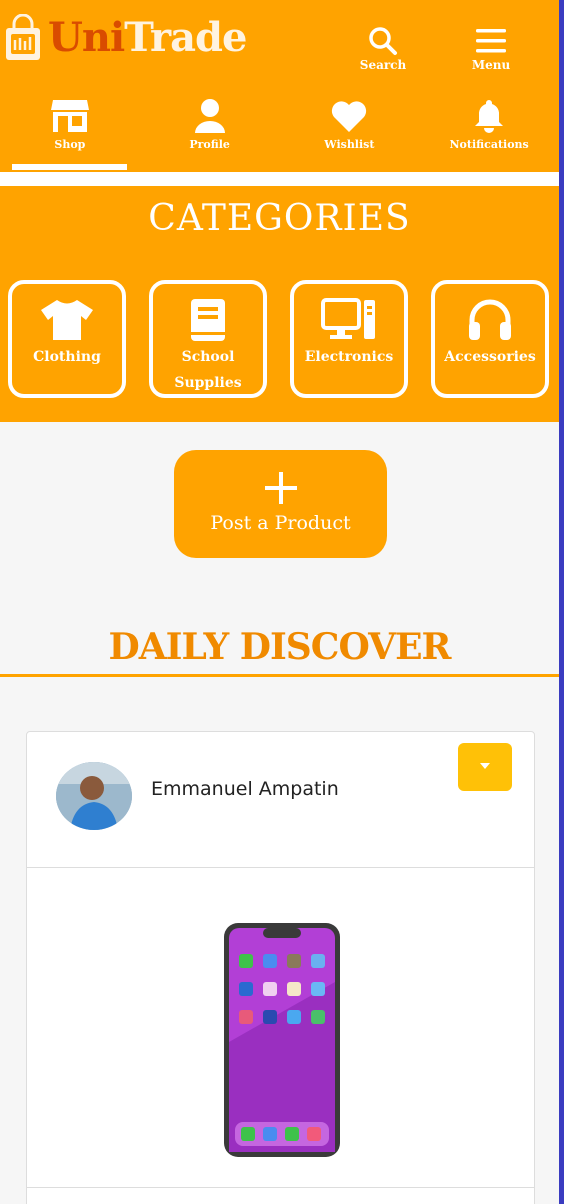  What do you see at coordinates (280, 488) in the screenshot?
I see `plus-icon` at bounding box center [280, 488].